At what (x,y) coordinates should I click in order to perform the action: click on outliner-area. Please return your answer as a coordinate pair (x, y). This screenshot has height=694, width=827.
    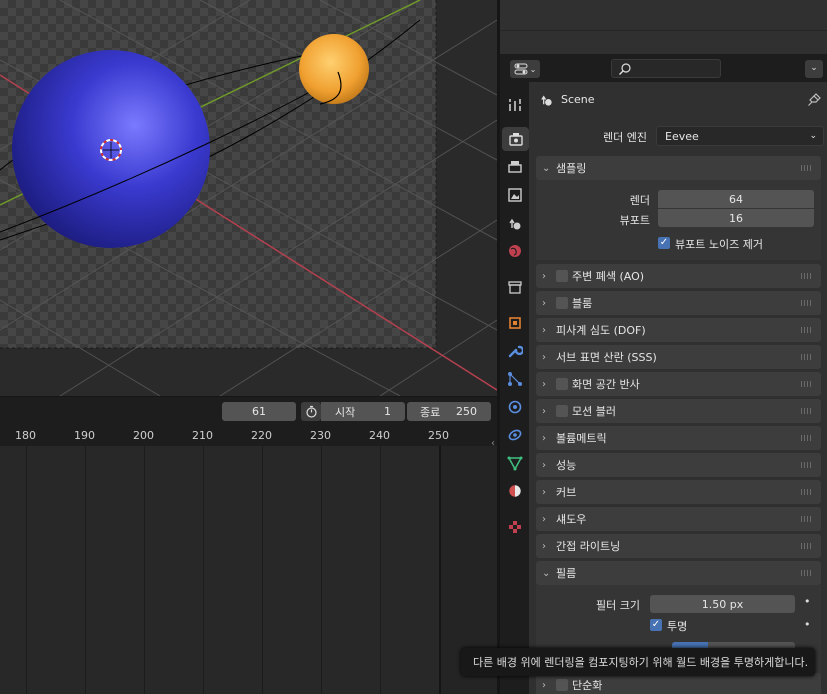
    Looking at the image, I should click on (663, 27).